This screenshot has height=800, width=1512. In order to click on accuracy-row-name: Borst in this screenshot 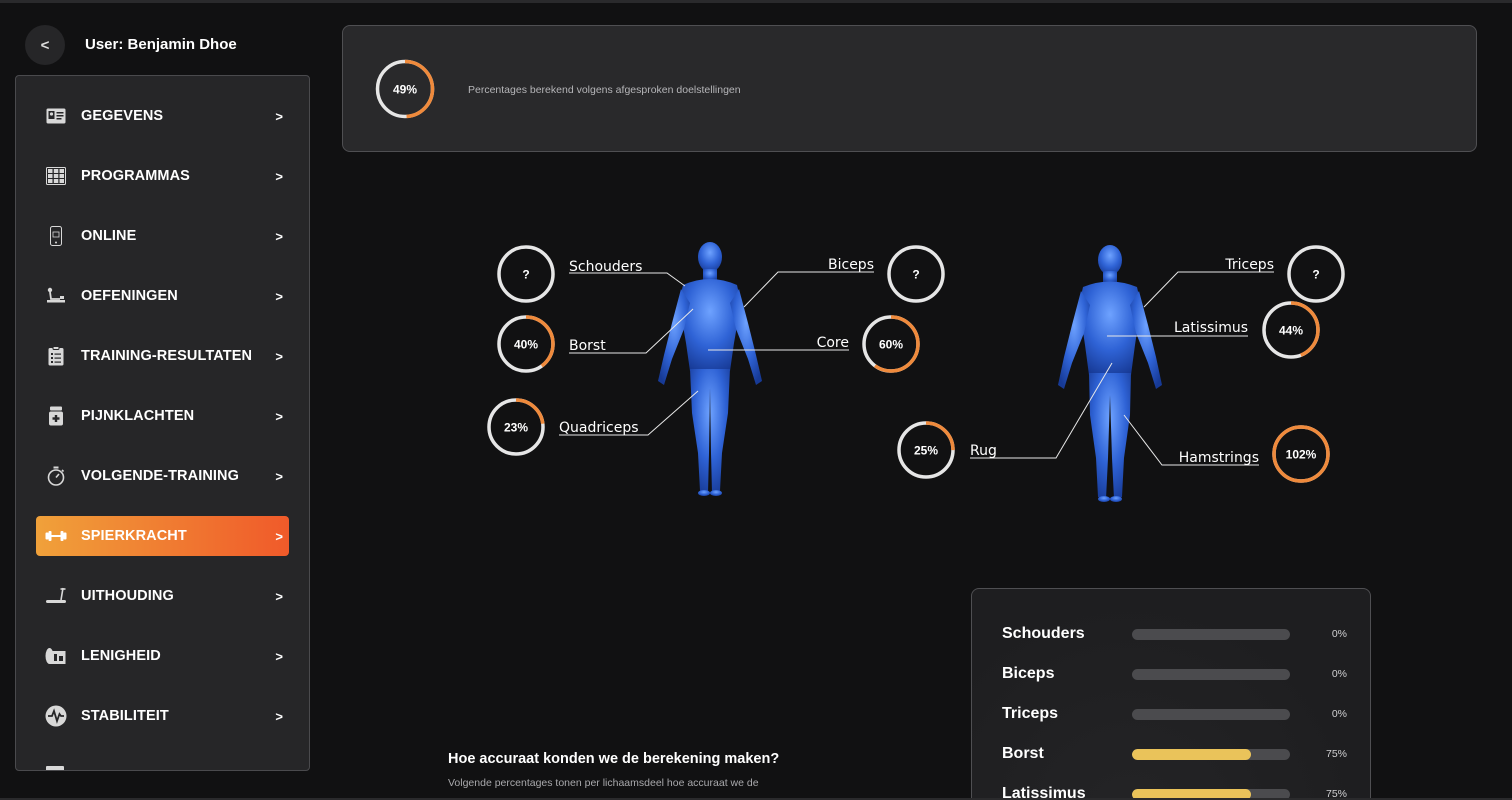, I will do `click(1023, 753)`.